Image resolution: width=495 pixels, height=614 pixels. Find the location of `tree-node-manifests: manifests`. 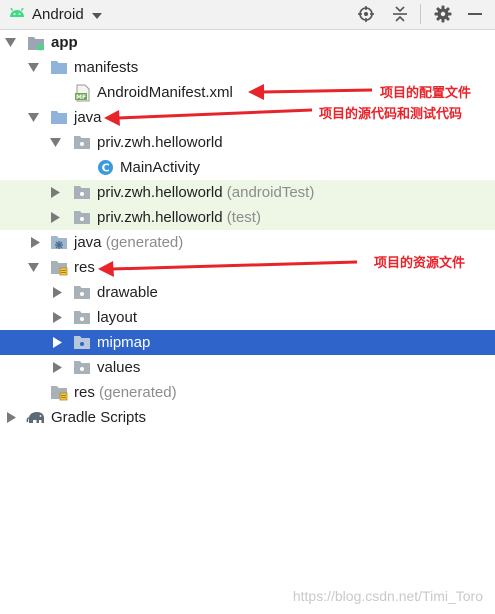

tree-node-manifests: manifests is located at coordinates (247, 67).